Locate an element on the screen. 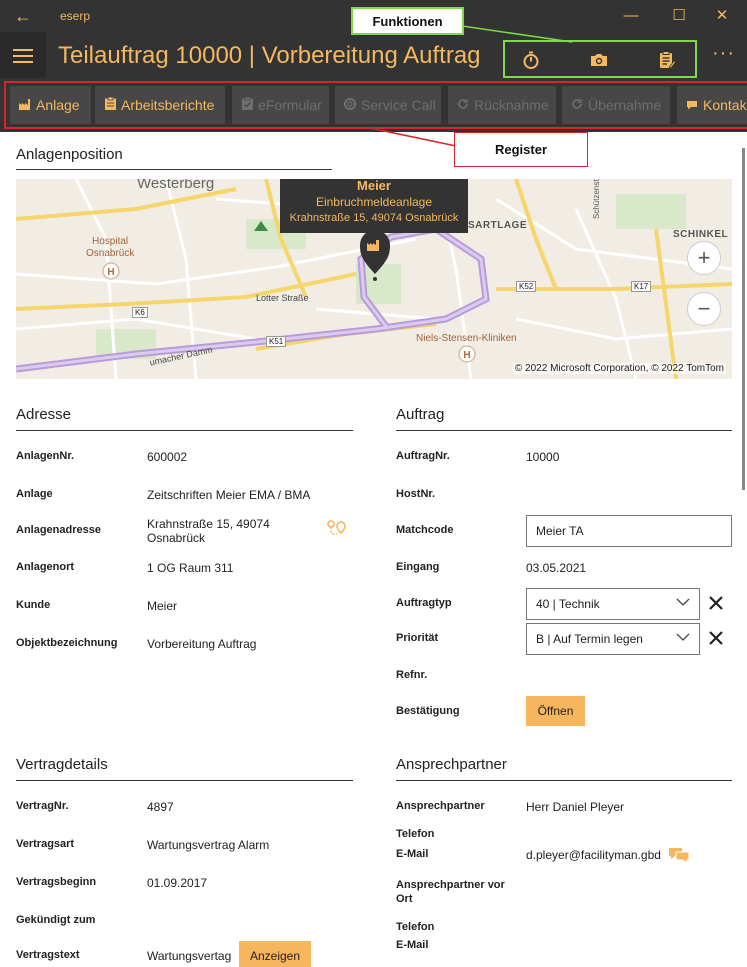 The width and height of the screenshot is (747, 967). maximize-icon: ☐ is located at coordinates (679, 16).